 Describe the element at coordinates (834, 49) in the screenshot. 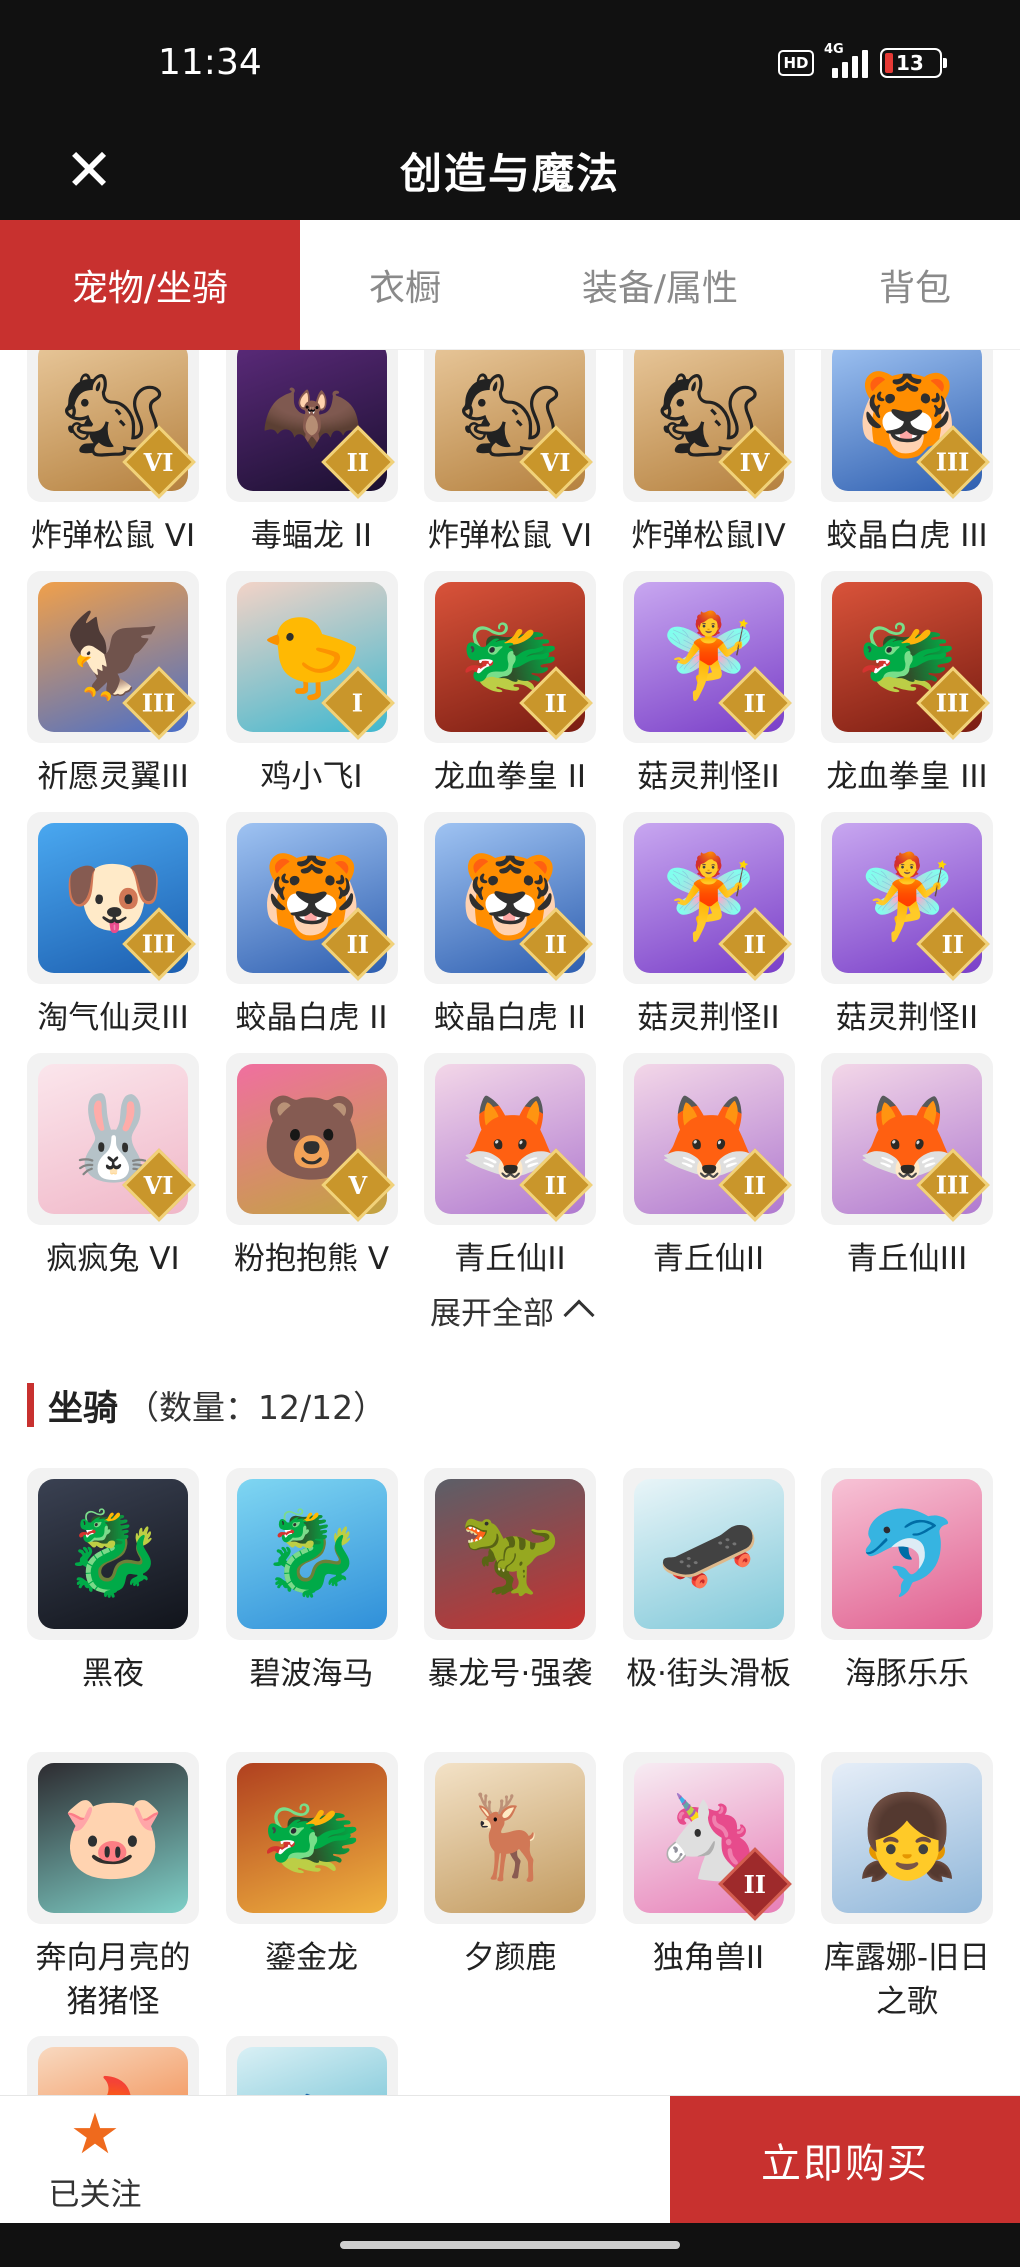

I see `network-type: 4G` at that location.